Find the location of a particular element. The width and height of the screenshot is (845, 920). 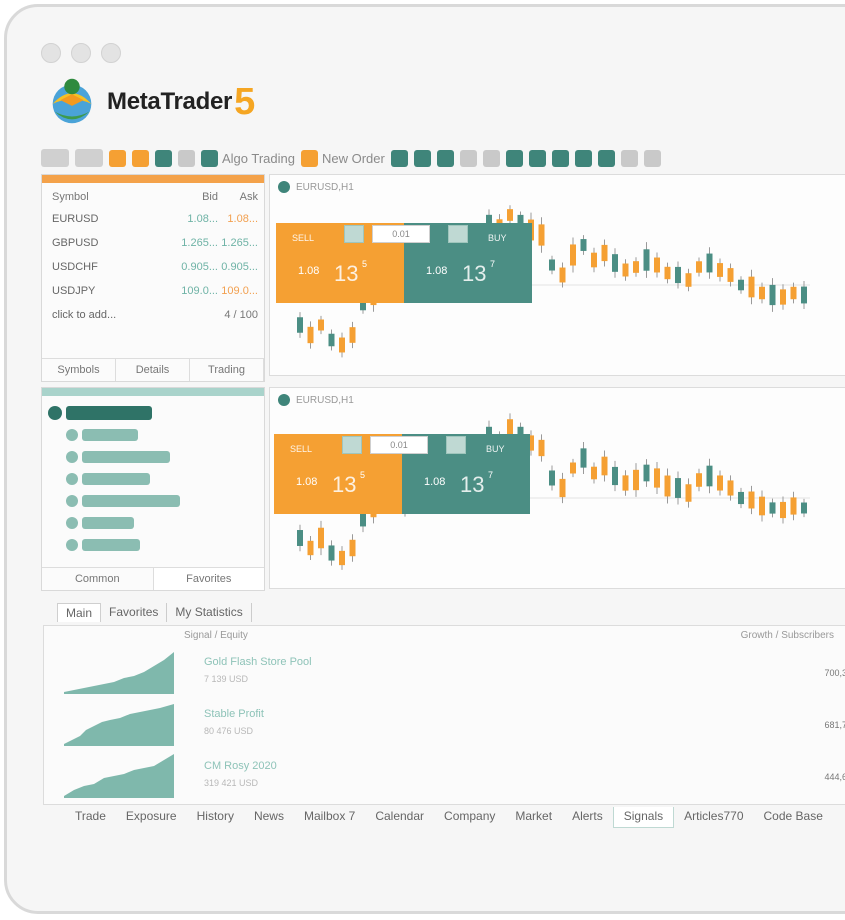

crosshair-icon is located at coordinates (652, 158).